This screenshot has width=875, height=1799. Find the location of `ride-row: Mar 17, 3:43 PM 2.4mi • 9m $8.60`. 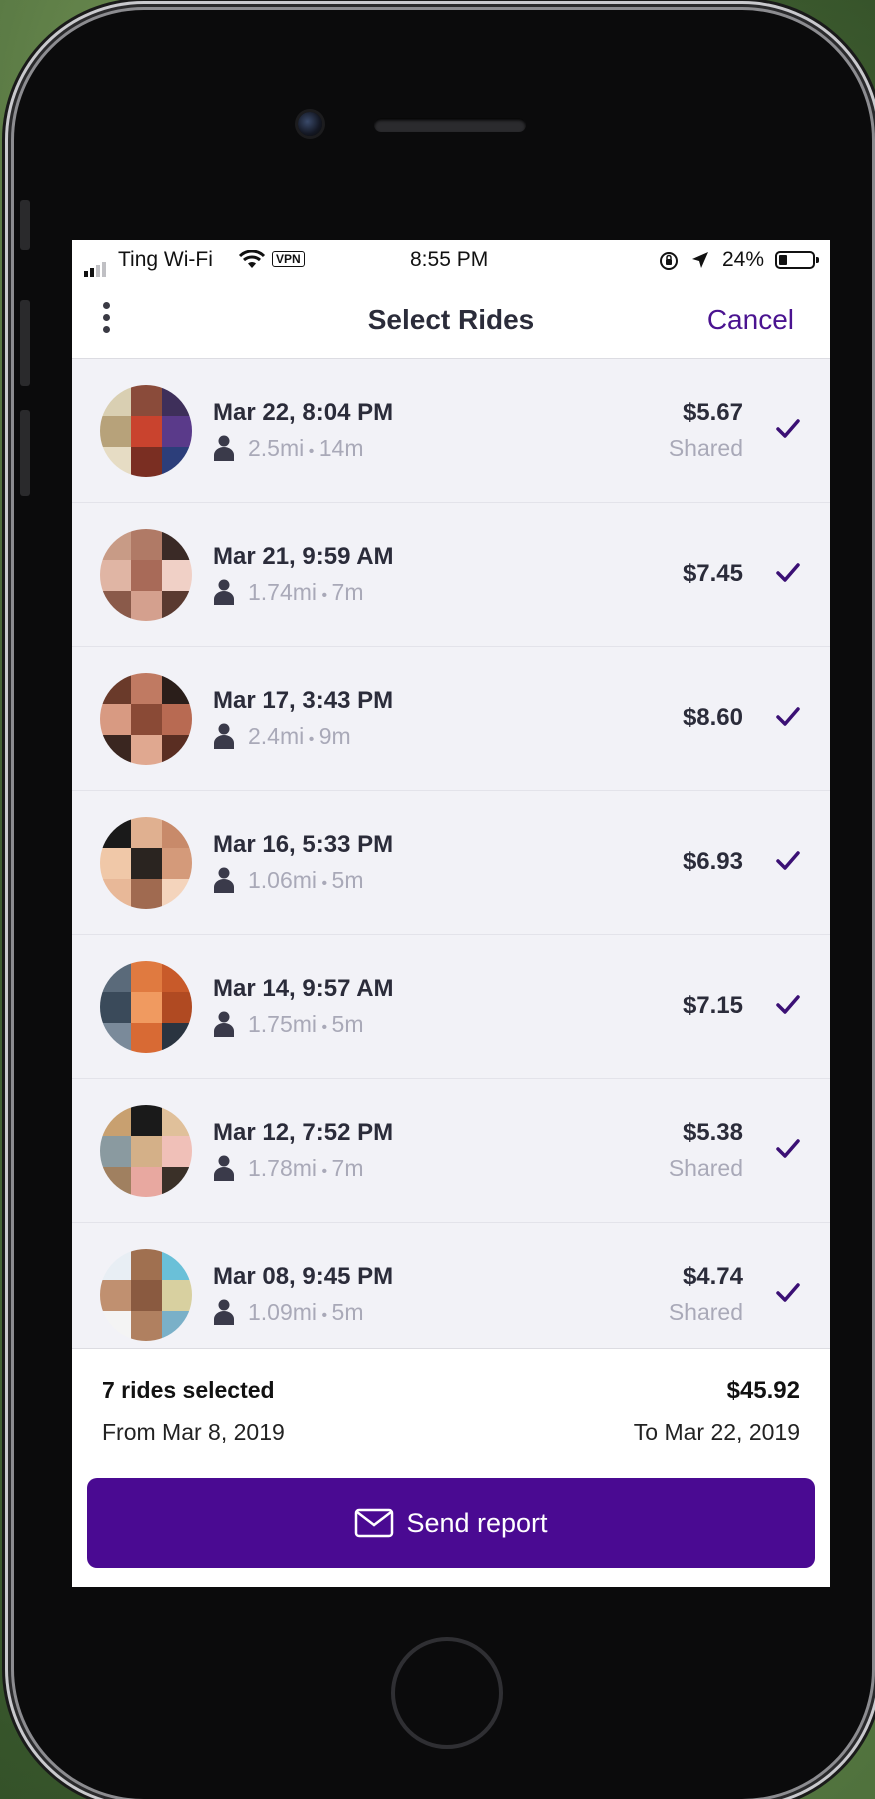

ride-row: Mar 17, 3:43 PM 2.4mi • 9m $8.60 is located at coordinates (451, 719).